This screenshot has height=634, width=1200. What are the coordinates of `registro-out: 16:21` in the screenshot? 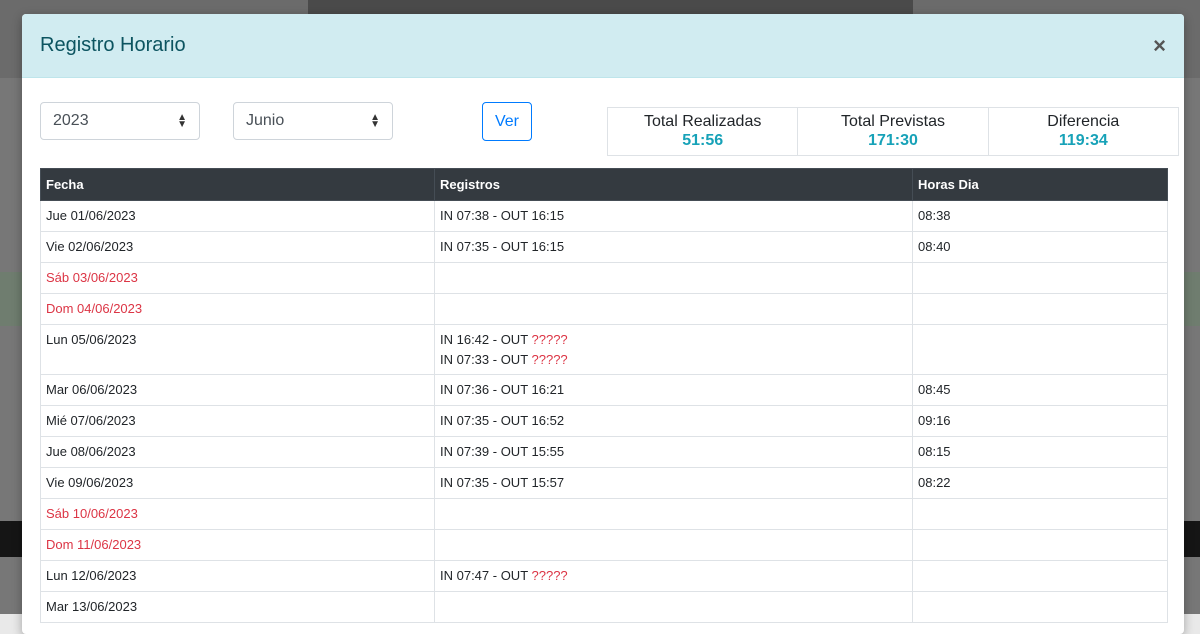 It's located at (548, 389).